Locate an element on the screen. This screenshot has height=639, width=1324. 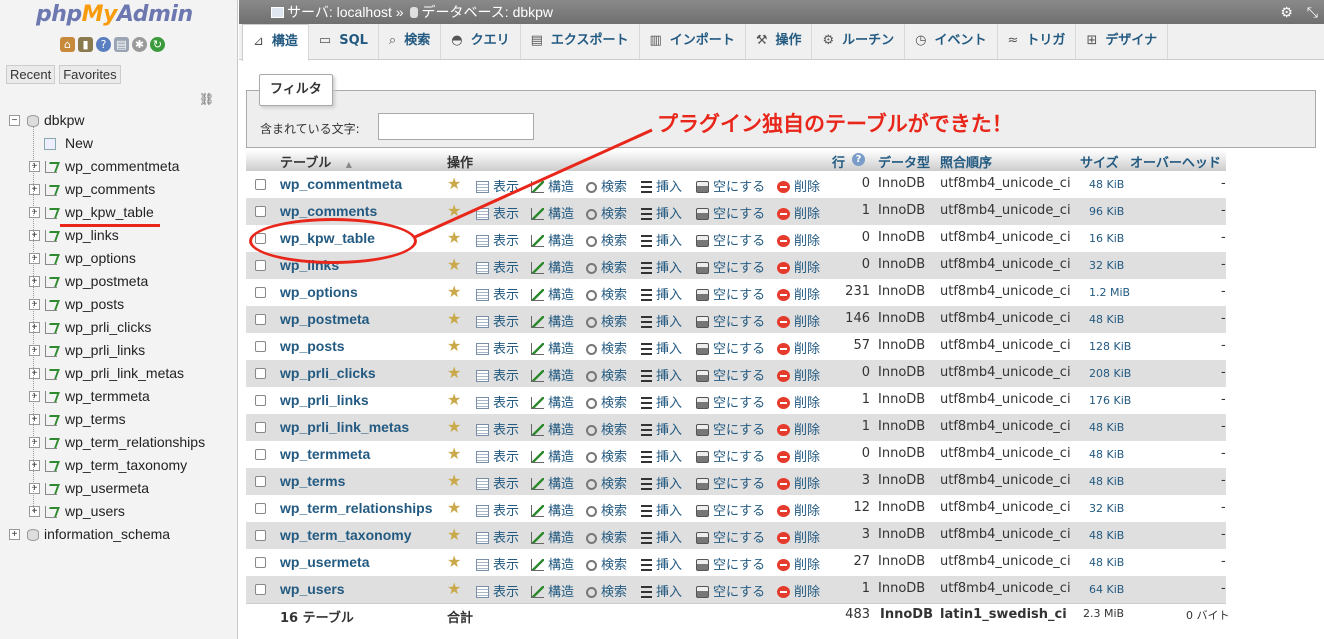
header-size: サイズ is located at coordinates (1099, 161).